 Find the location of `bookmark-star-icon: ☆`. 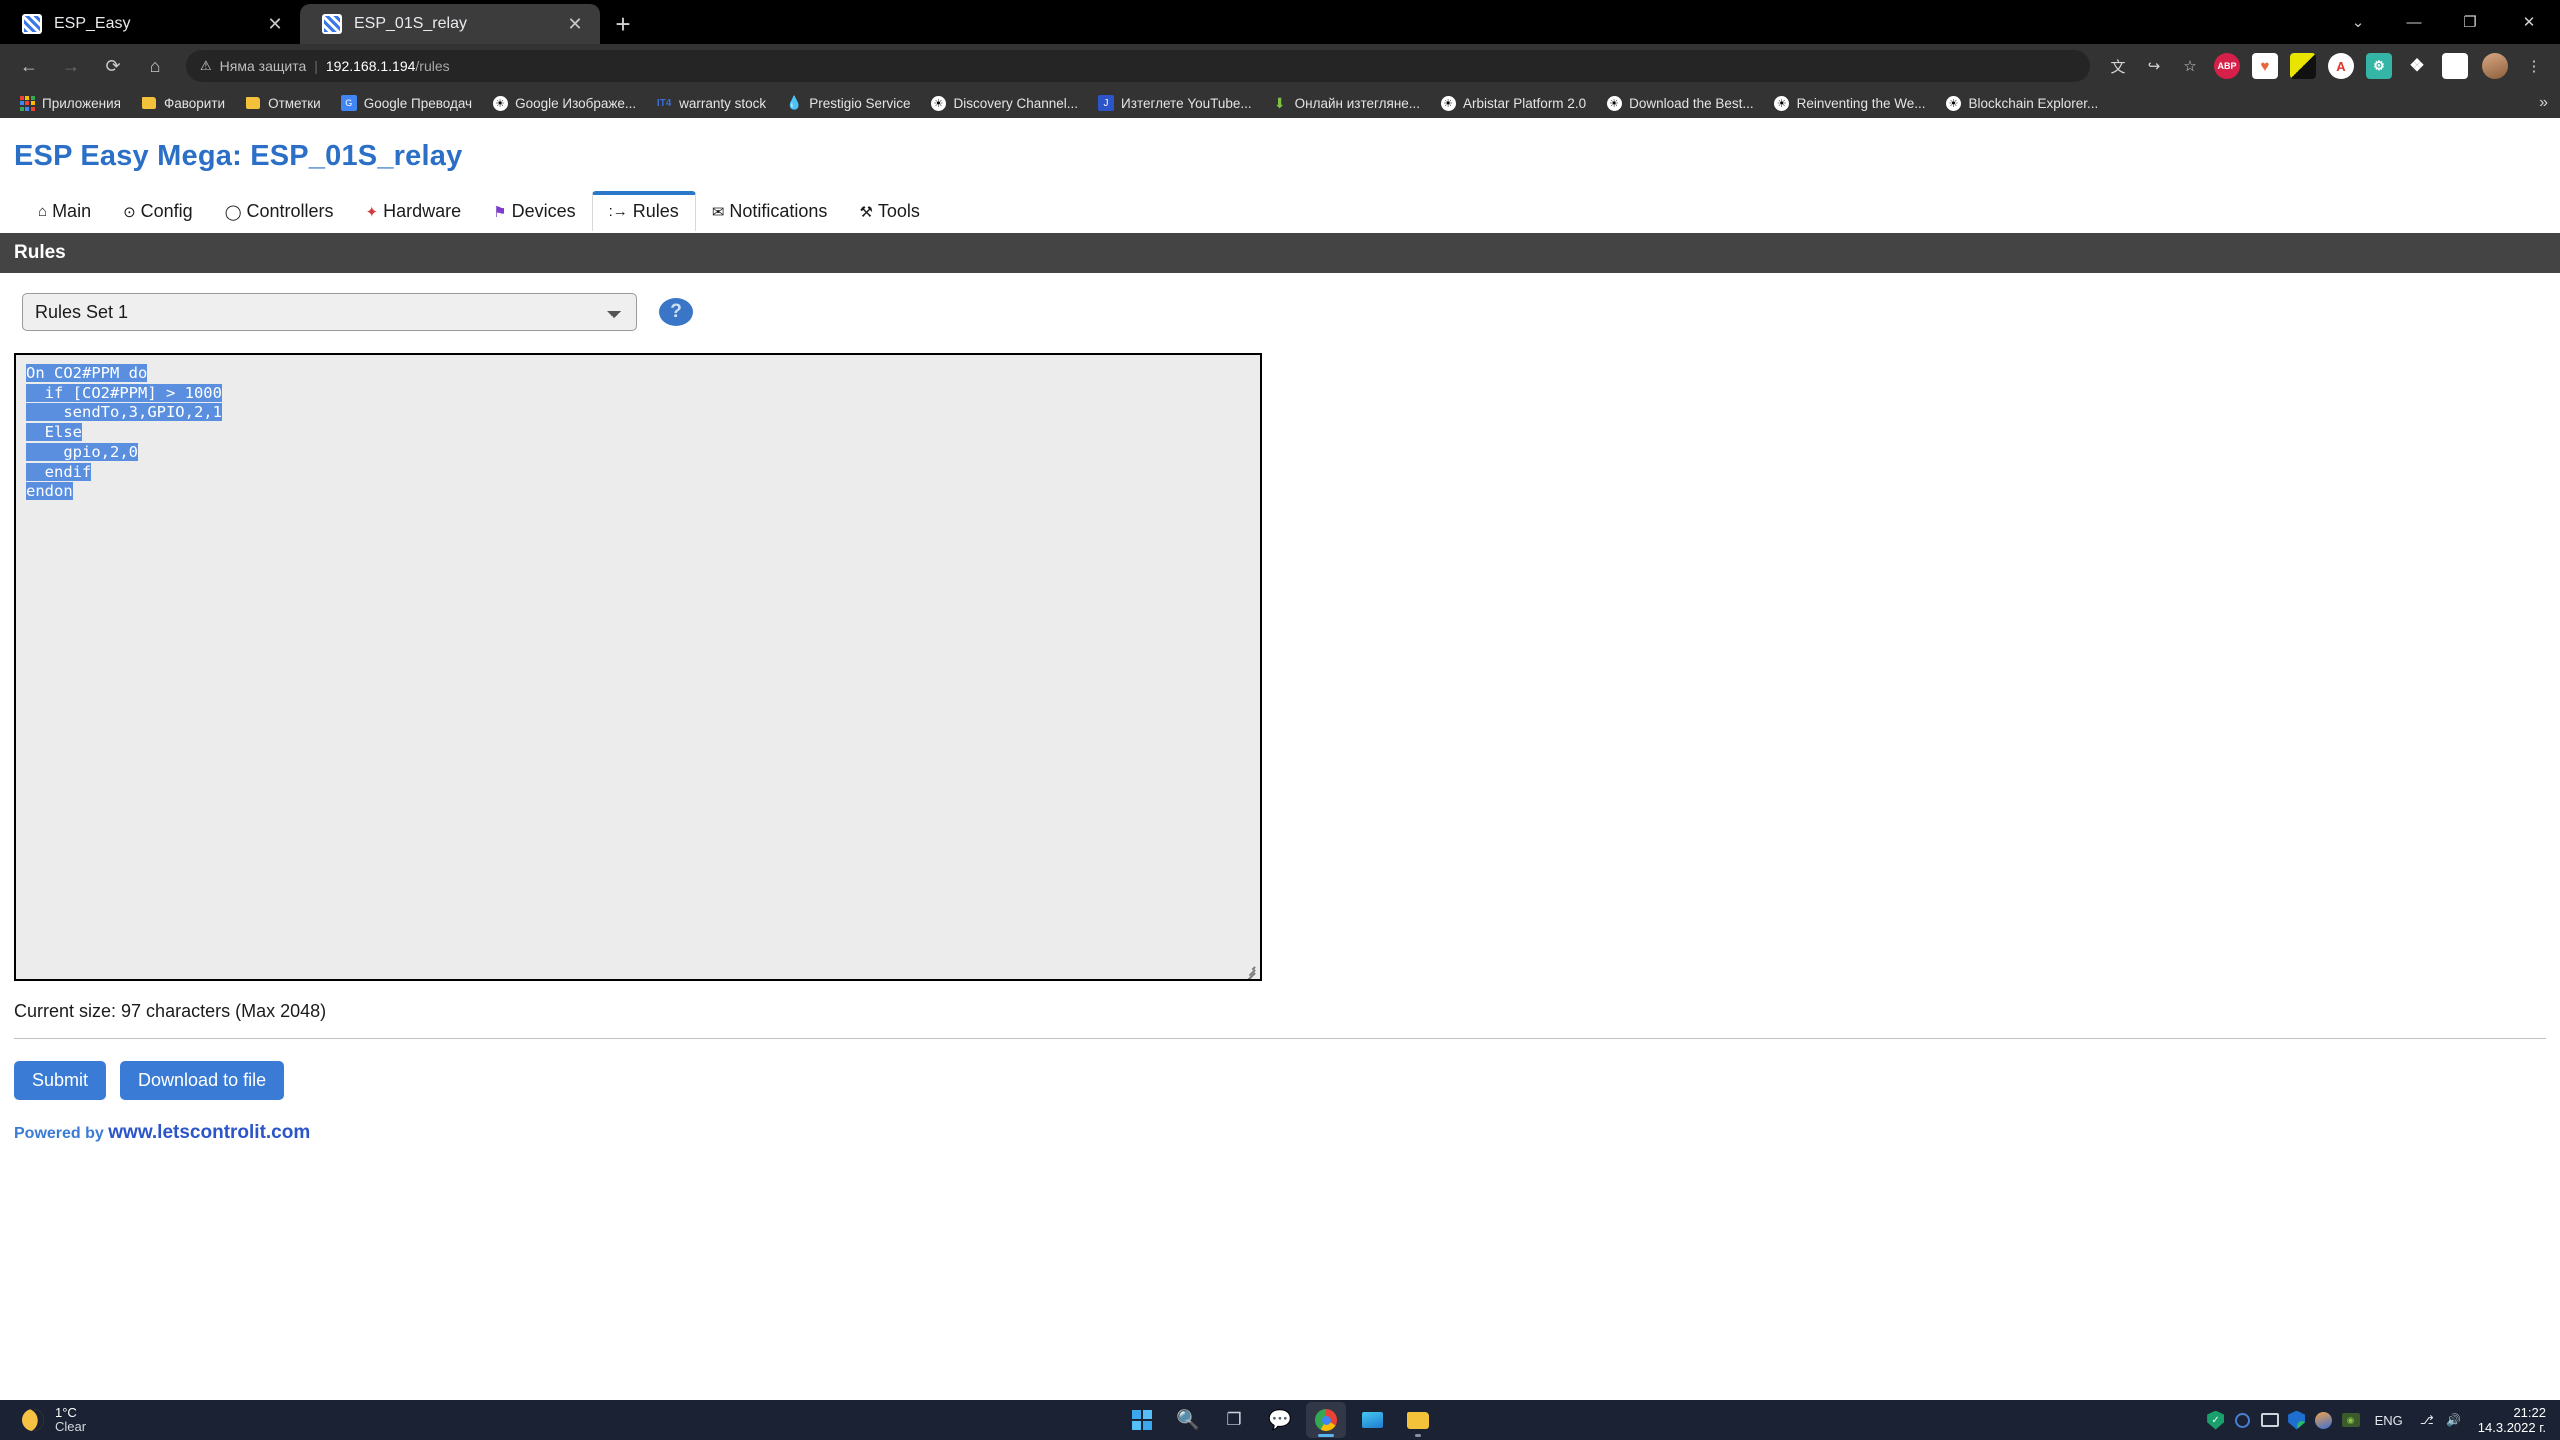

bookmark-star-icon: ☆ is located at coordinates (2190, 66).